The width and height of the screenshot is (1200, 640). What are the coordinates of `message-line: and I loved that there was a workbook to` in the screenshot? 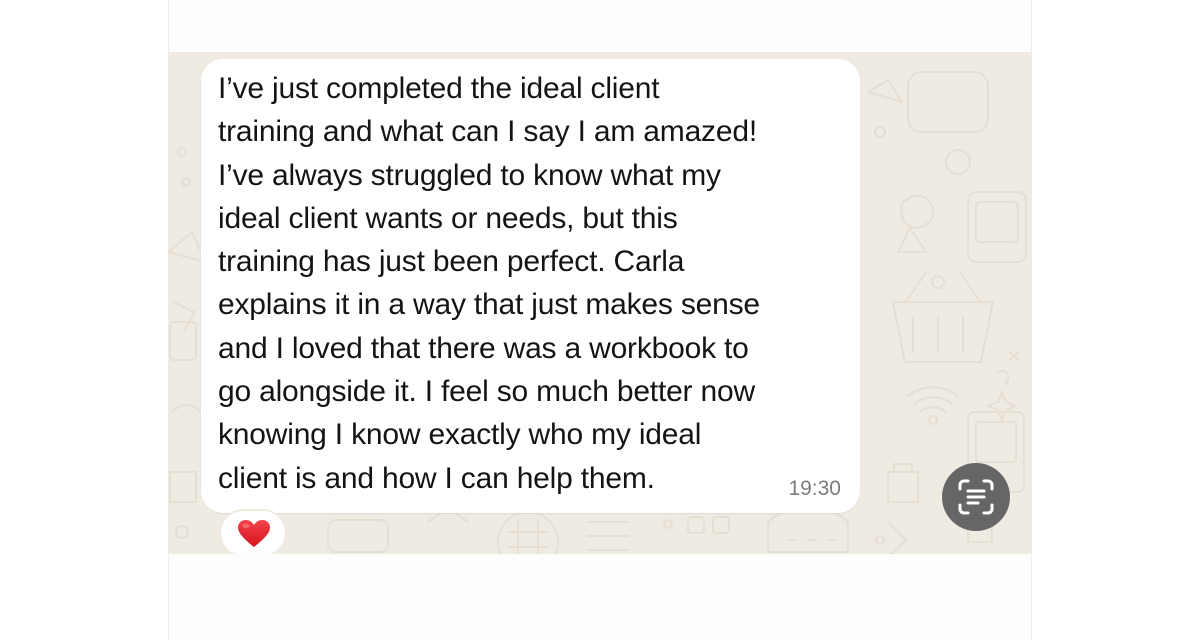 It's located at (483, 348).